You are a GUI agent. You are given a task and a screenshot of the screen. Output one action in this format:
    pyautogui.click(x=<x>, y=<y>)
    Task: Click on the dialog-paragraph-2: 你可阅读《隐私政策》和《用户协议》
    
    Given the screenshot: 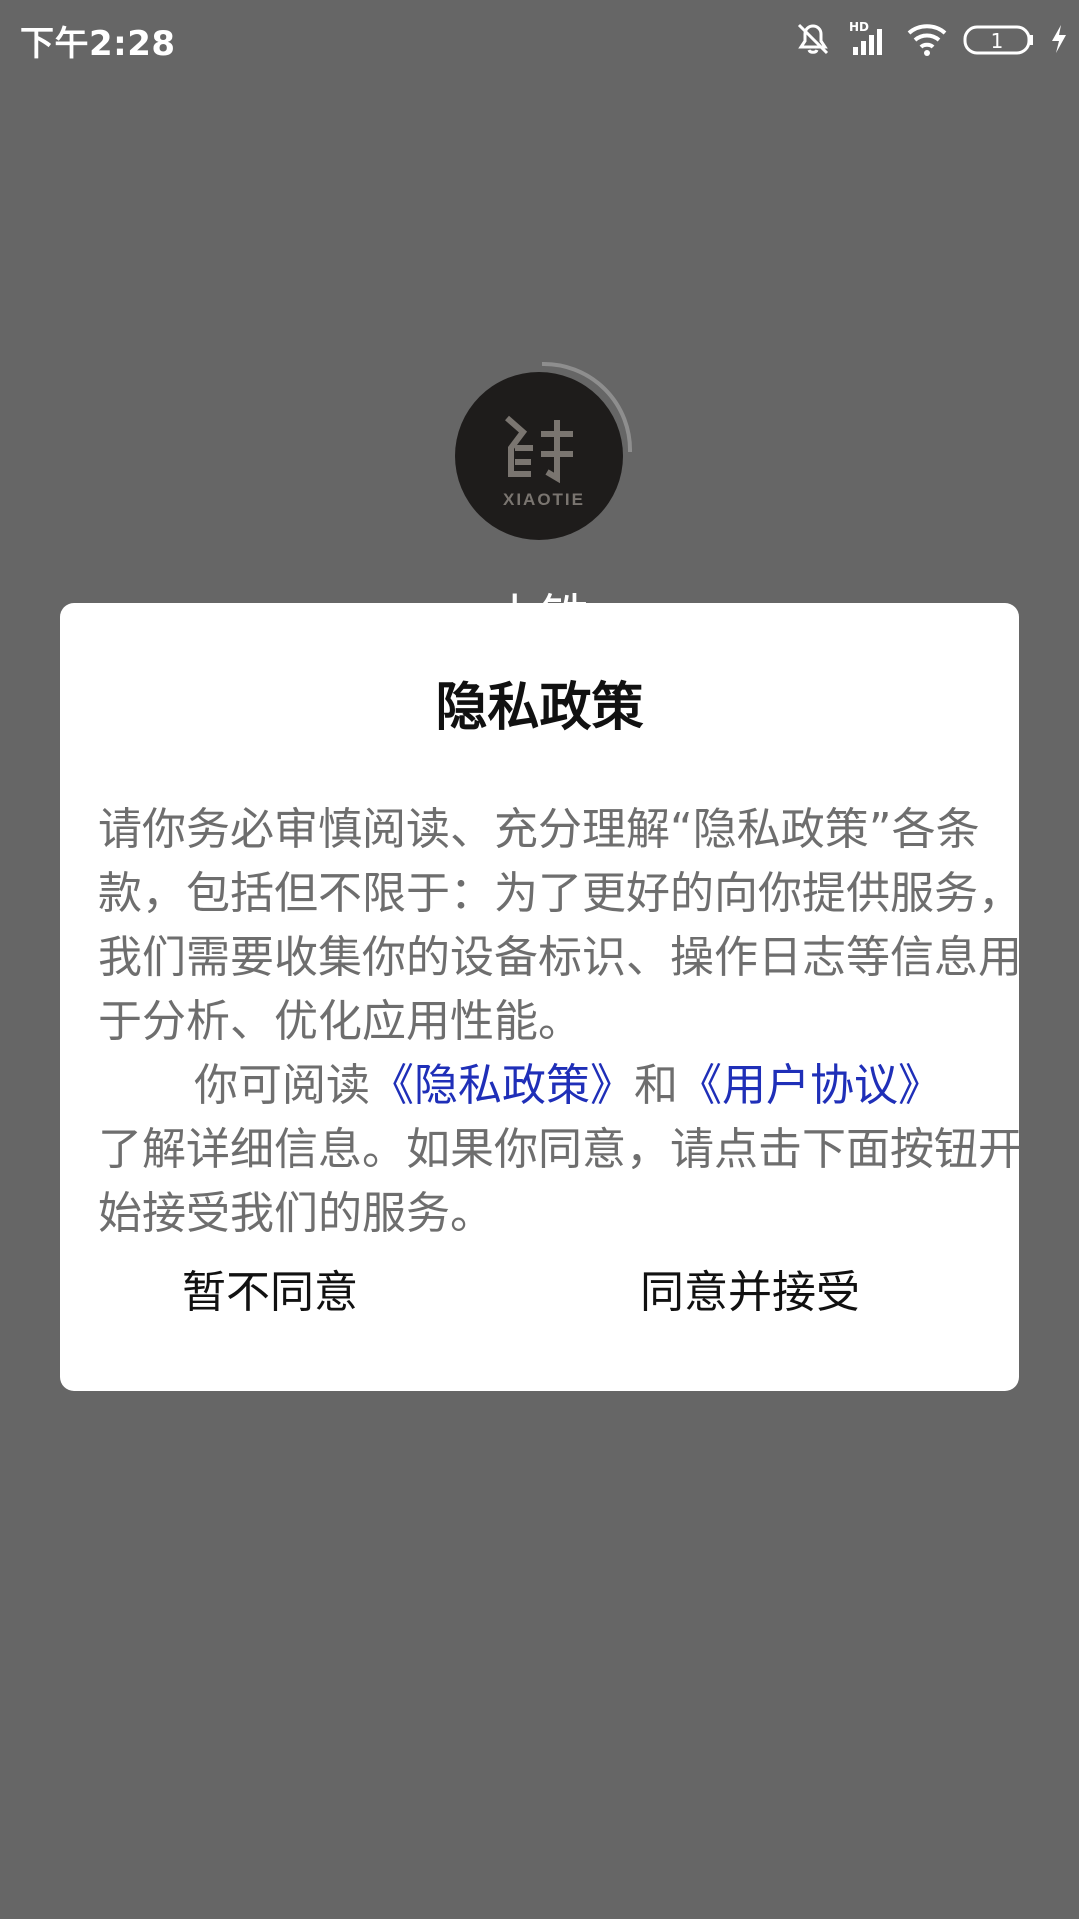 What is the action you would take?
    pyautogui.click(x=573, y=1086)
    